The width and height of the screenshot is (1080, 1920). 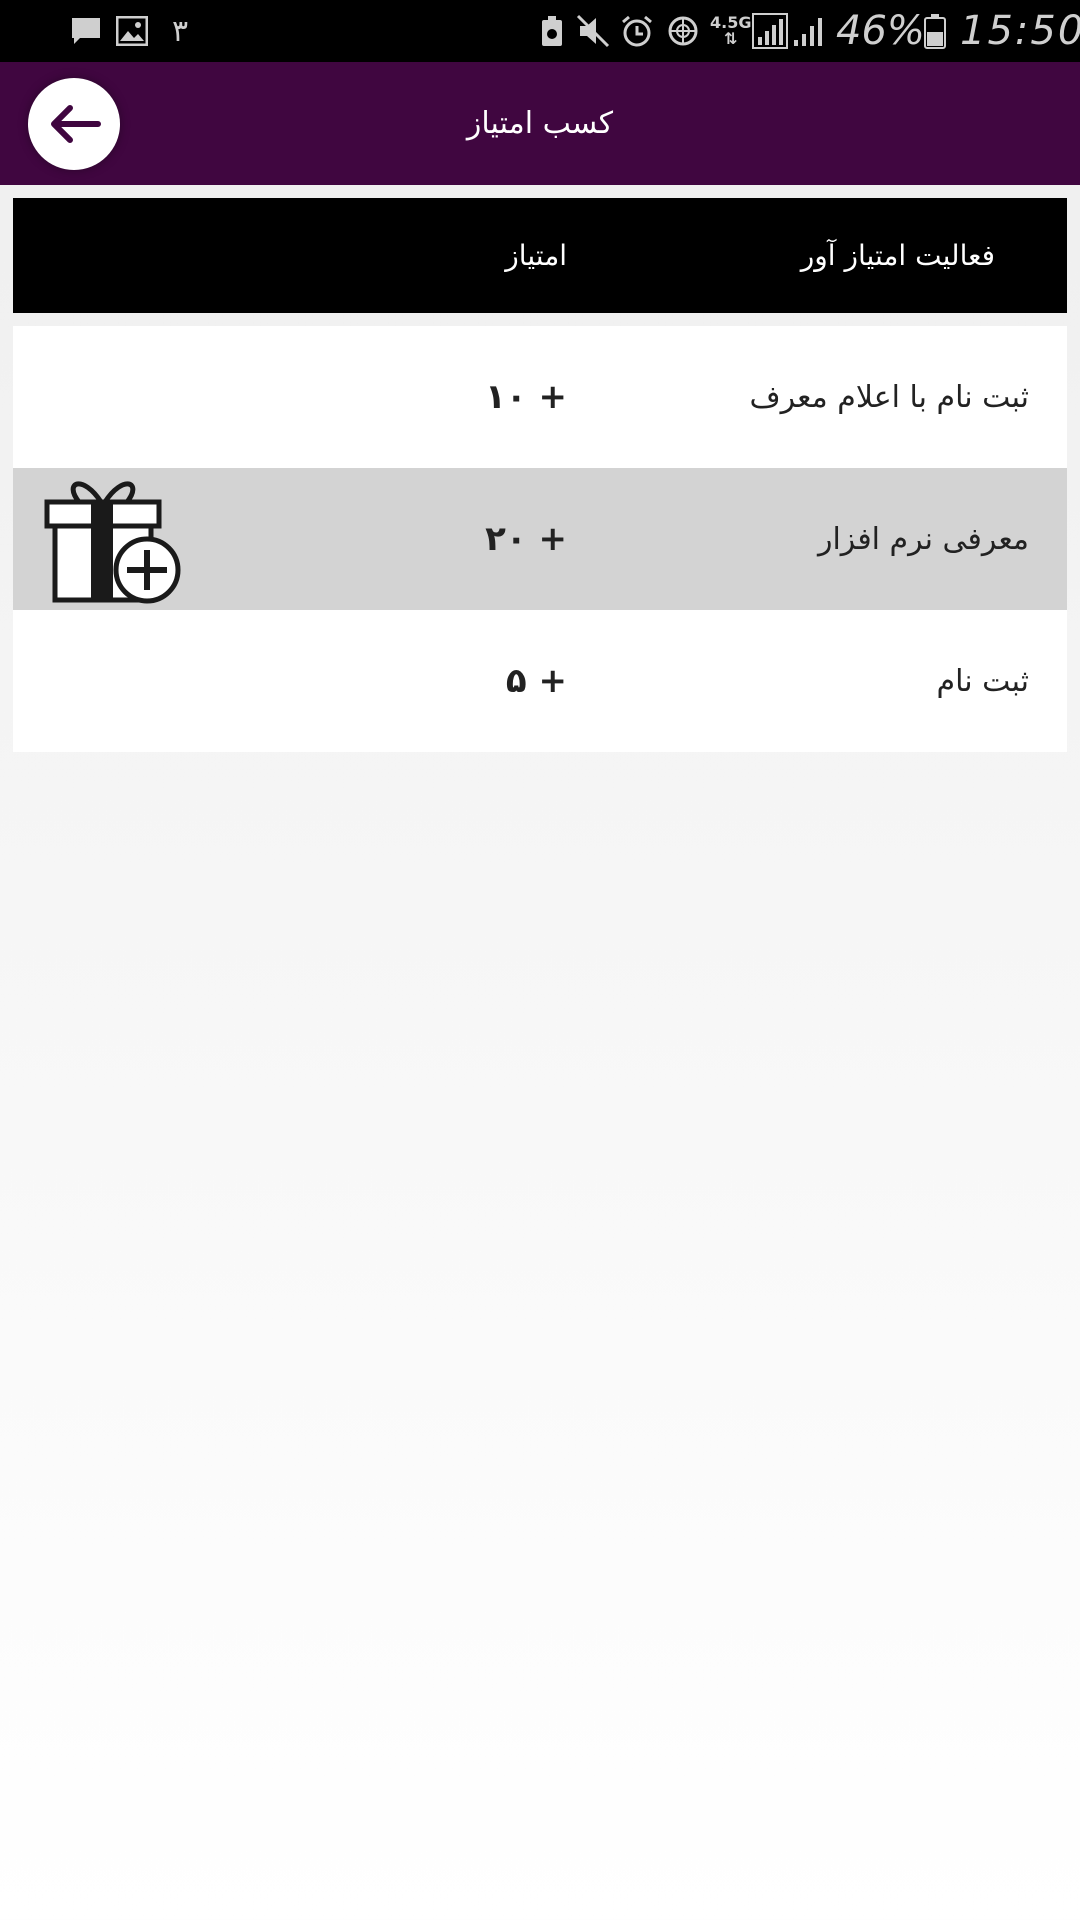 I want to click on column-header-score: امتیاز, so click(x=536, y=255).